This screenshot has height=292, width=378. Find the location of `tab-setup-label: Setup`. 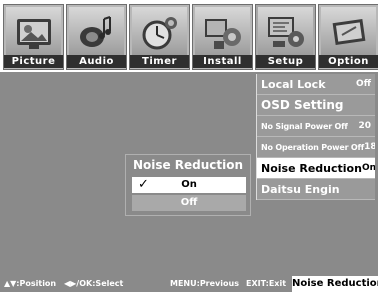

tab-setup-label: Setup is located at coordinates (285, 61).